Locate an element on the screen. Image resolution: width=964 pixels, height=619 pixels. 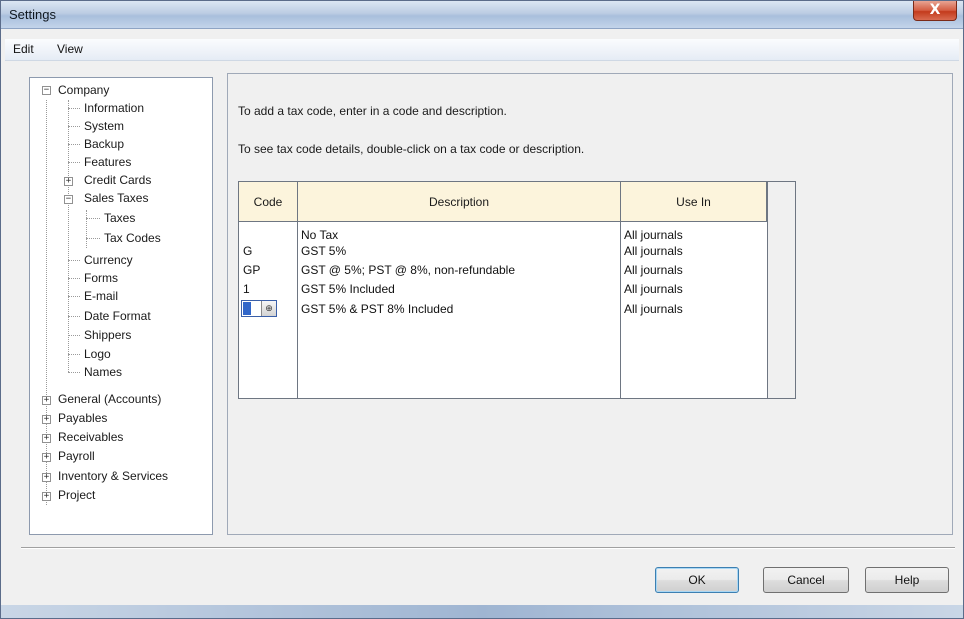
column-header-code: Code is located at coordinates (268, 202).